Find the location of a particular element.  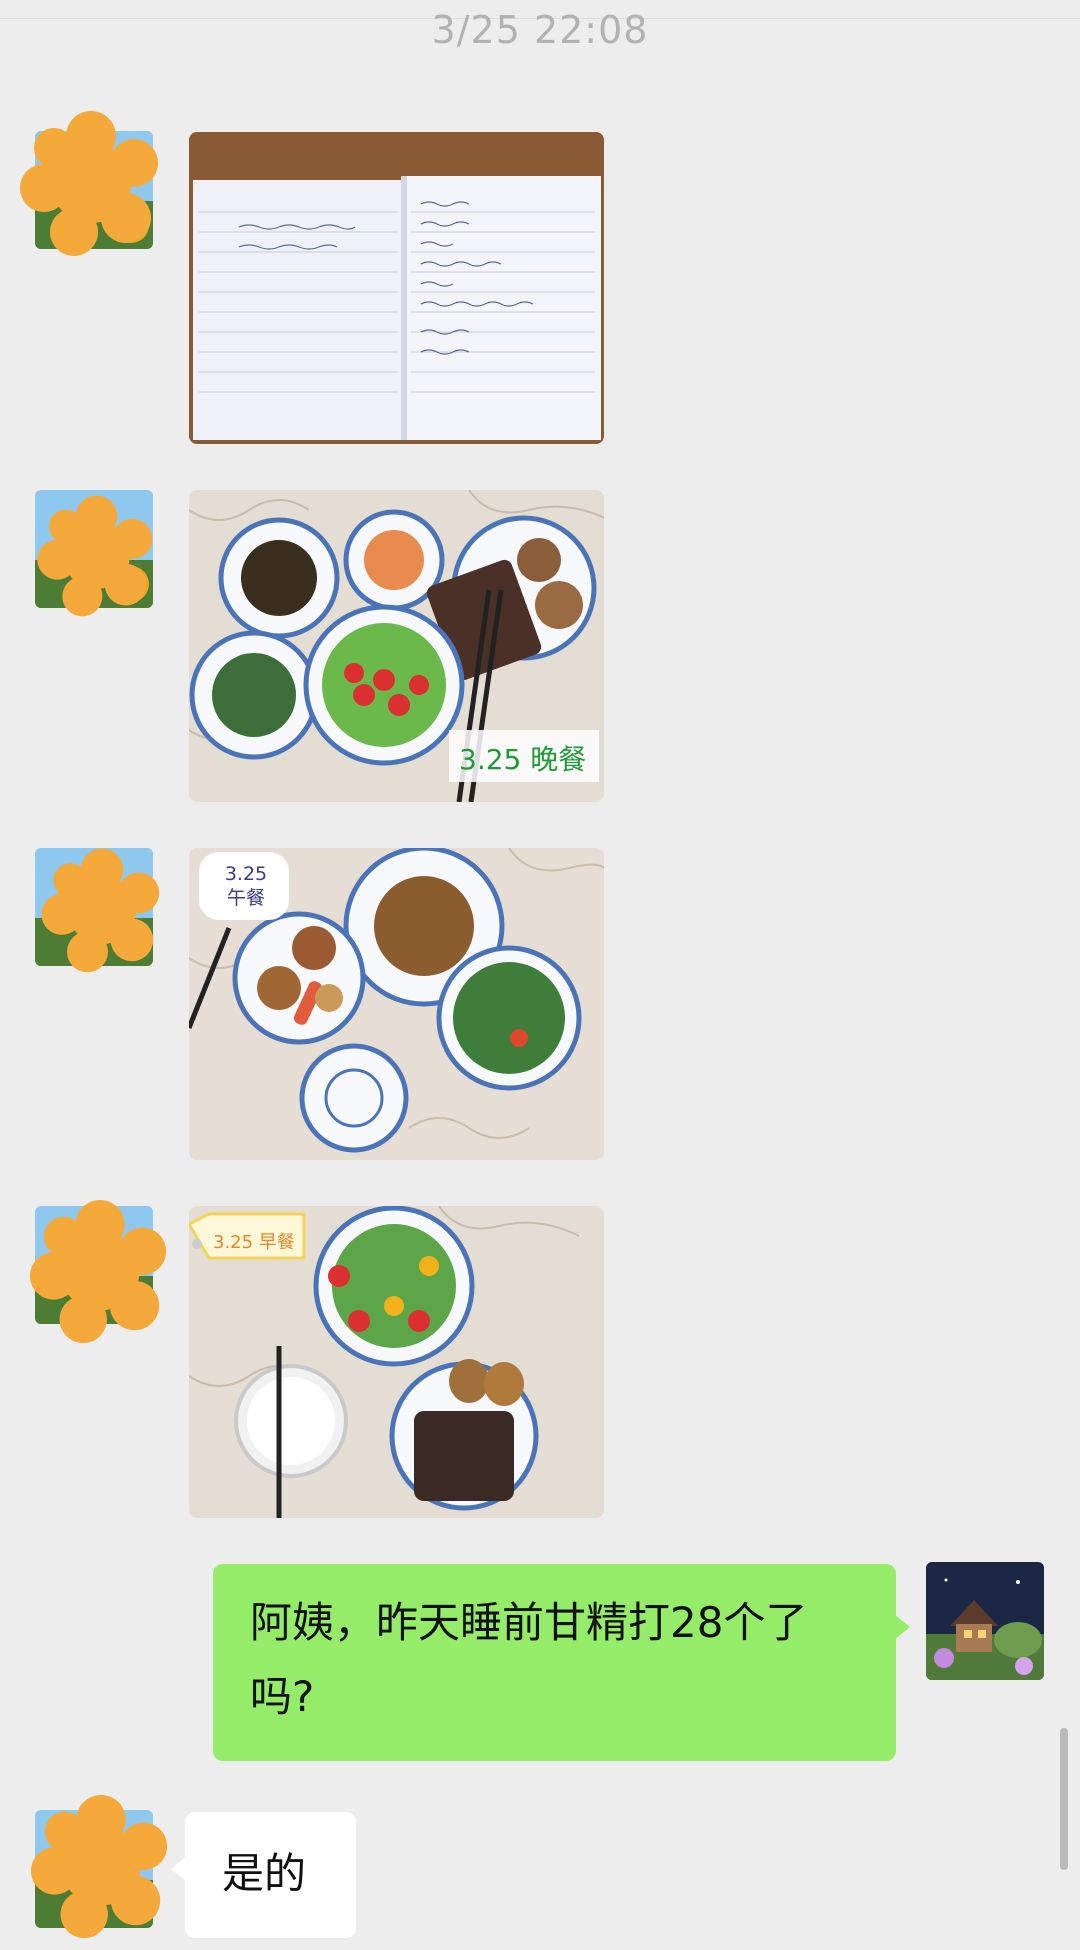

outgoing-message-bubble: 阿姨，昨天睡前甘精打28个了吗? is located at coordinates (561, 1662).